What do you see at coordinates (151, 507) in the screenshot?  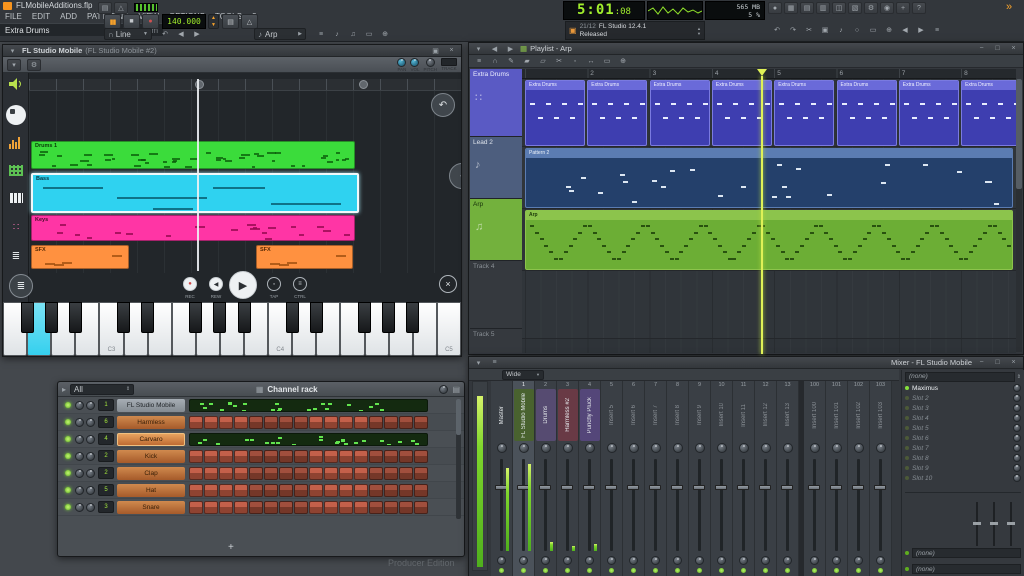 I see `channel-button: Snare` at bounding box center [151, 507].